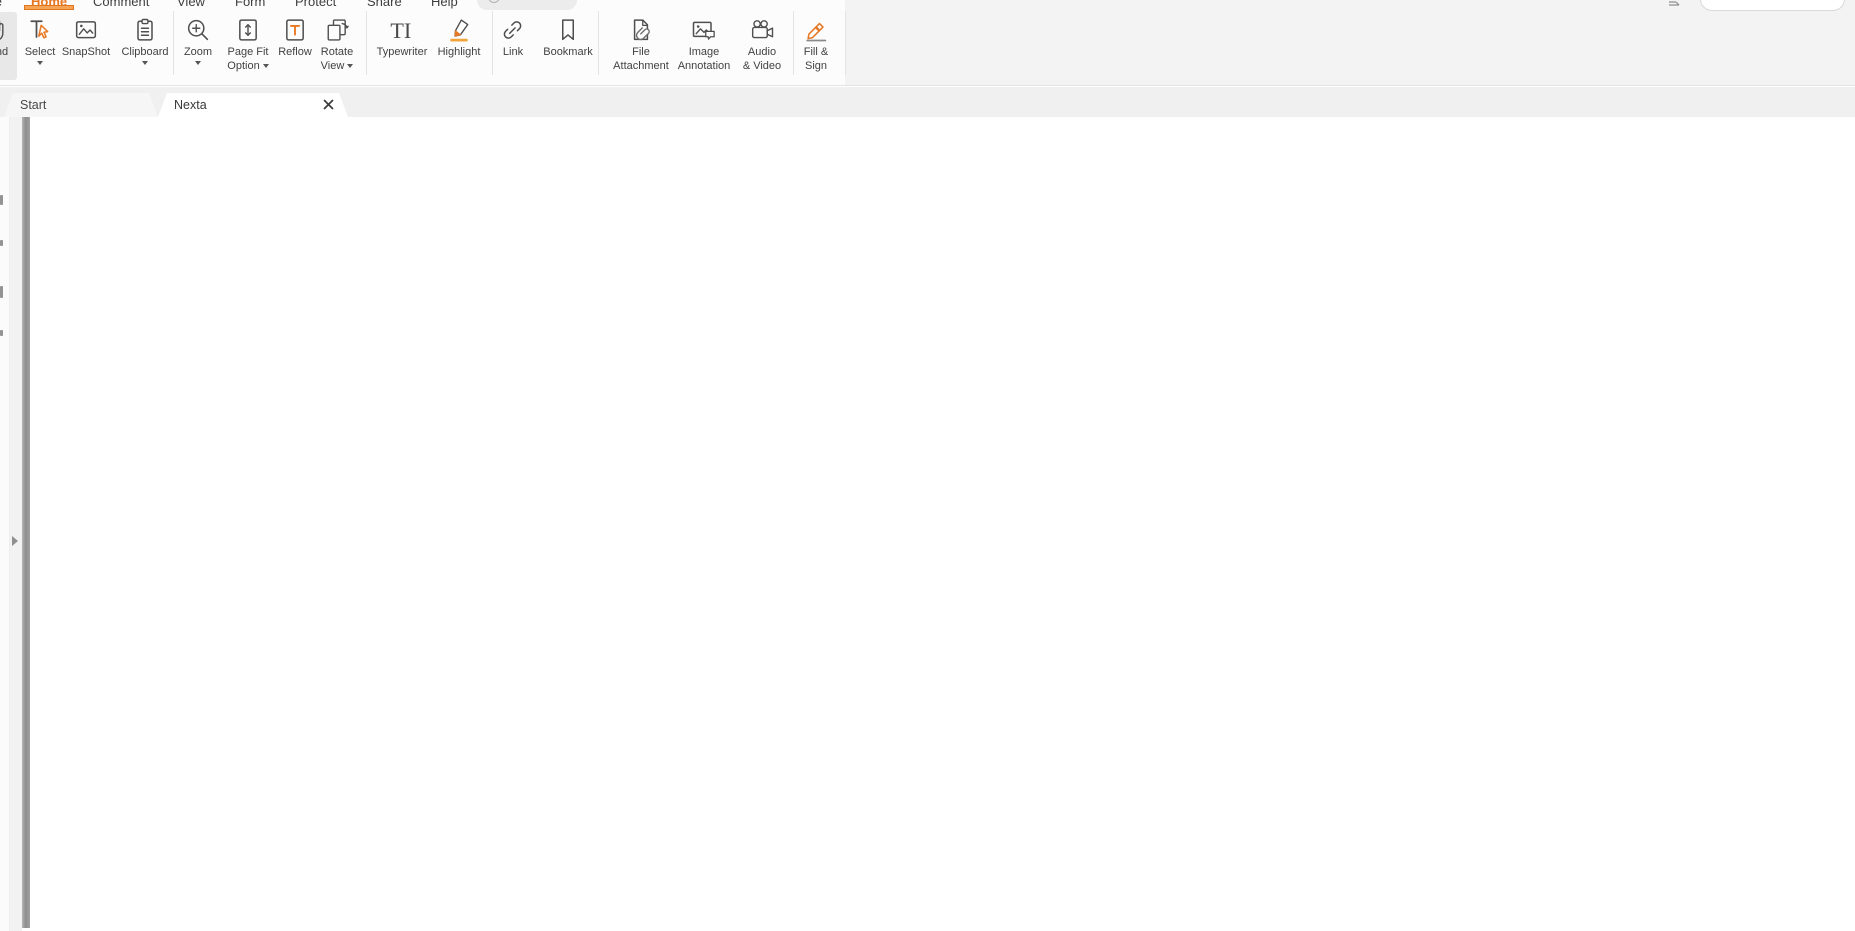 This screenshot has width=1855, height=931. I want to click on tell-me-icon, so click(494, 1).